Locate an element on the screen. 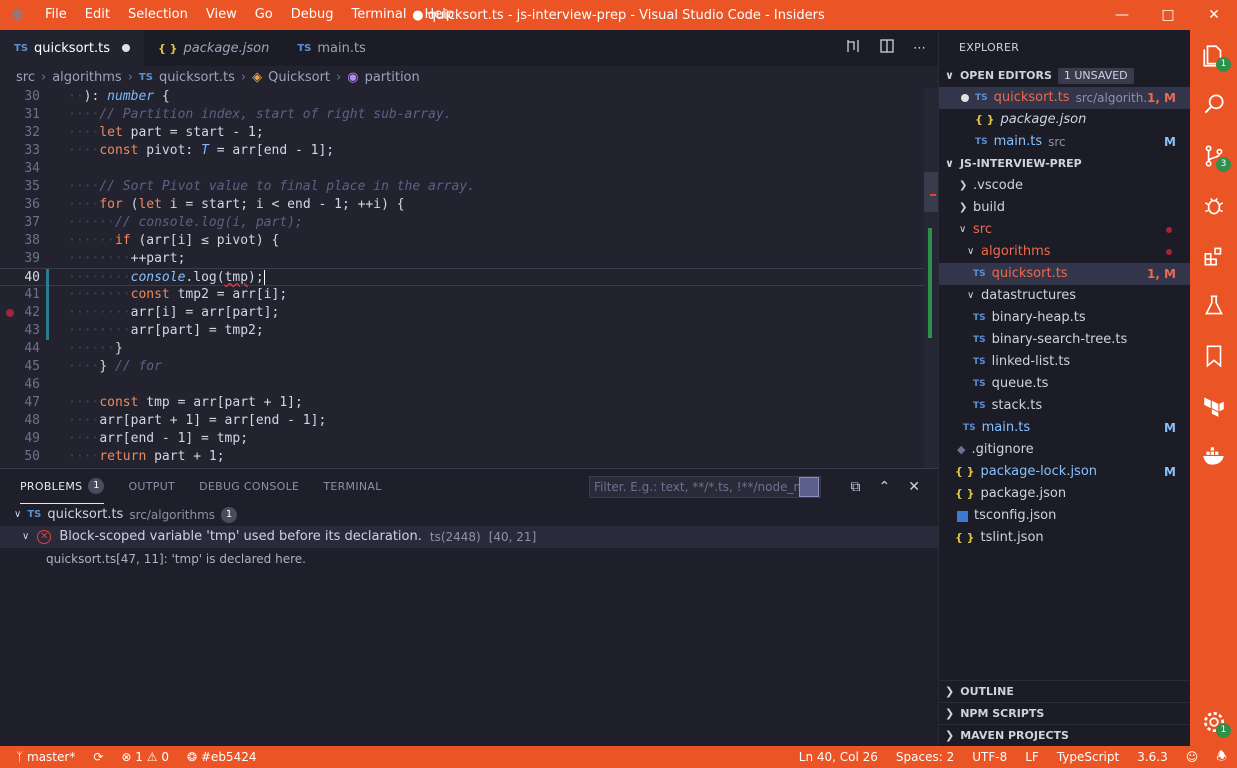 Image resolution: width=1237 pixels, height=768 pixels. problems-status: ⊗ 1 ⚠ 0 is located at coordinates (145, 757).